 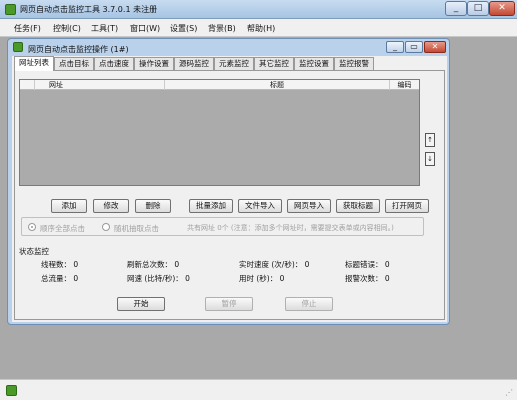 I want to click on network-speed: 网速 (比特/秒)： 0, so click(x=158, y=278).